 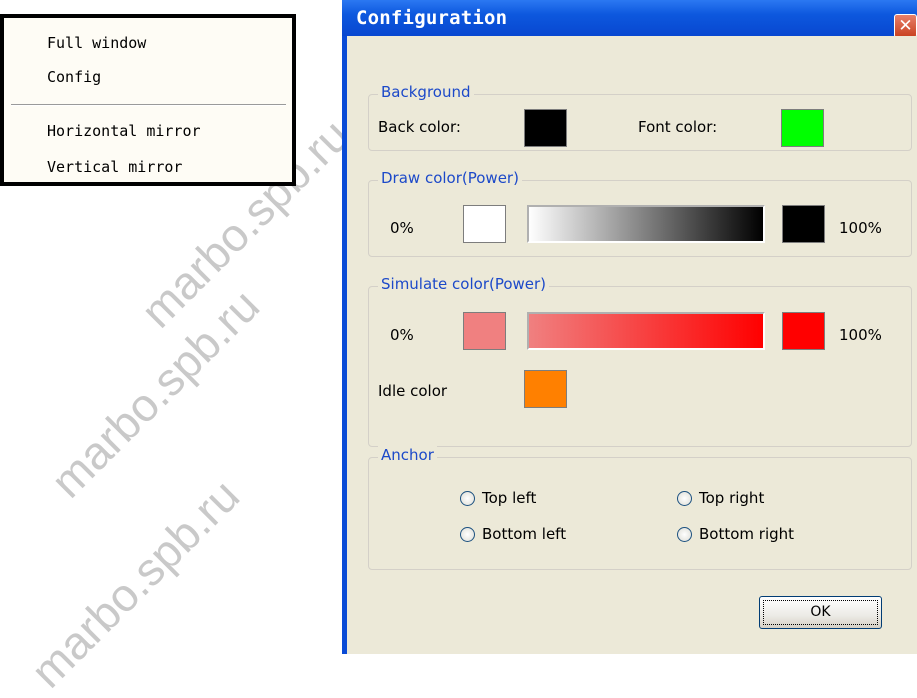 I want to click on group-title: Background, so click(x=426, y=92).